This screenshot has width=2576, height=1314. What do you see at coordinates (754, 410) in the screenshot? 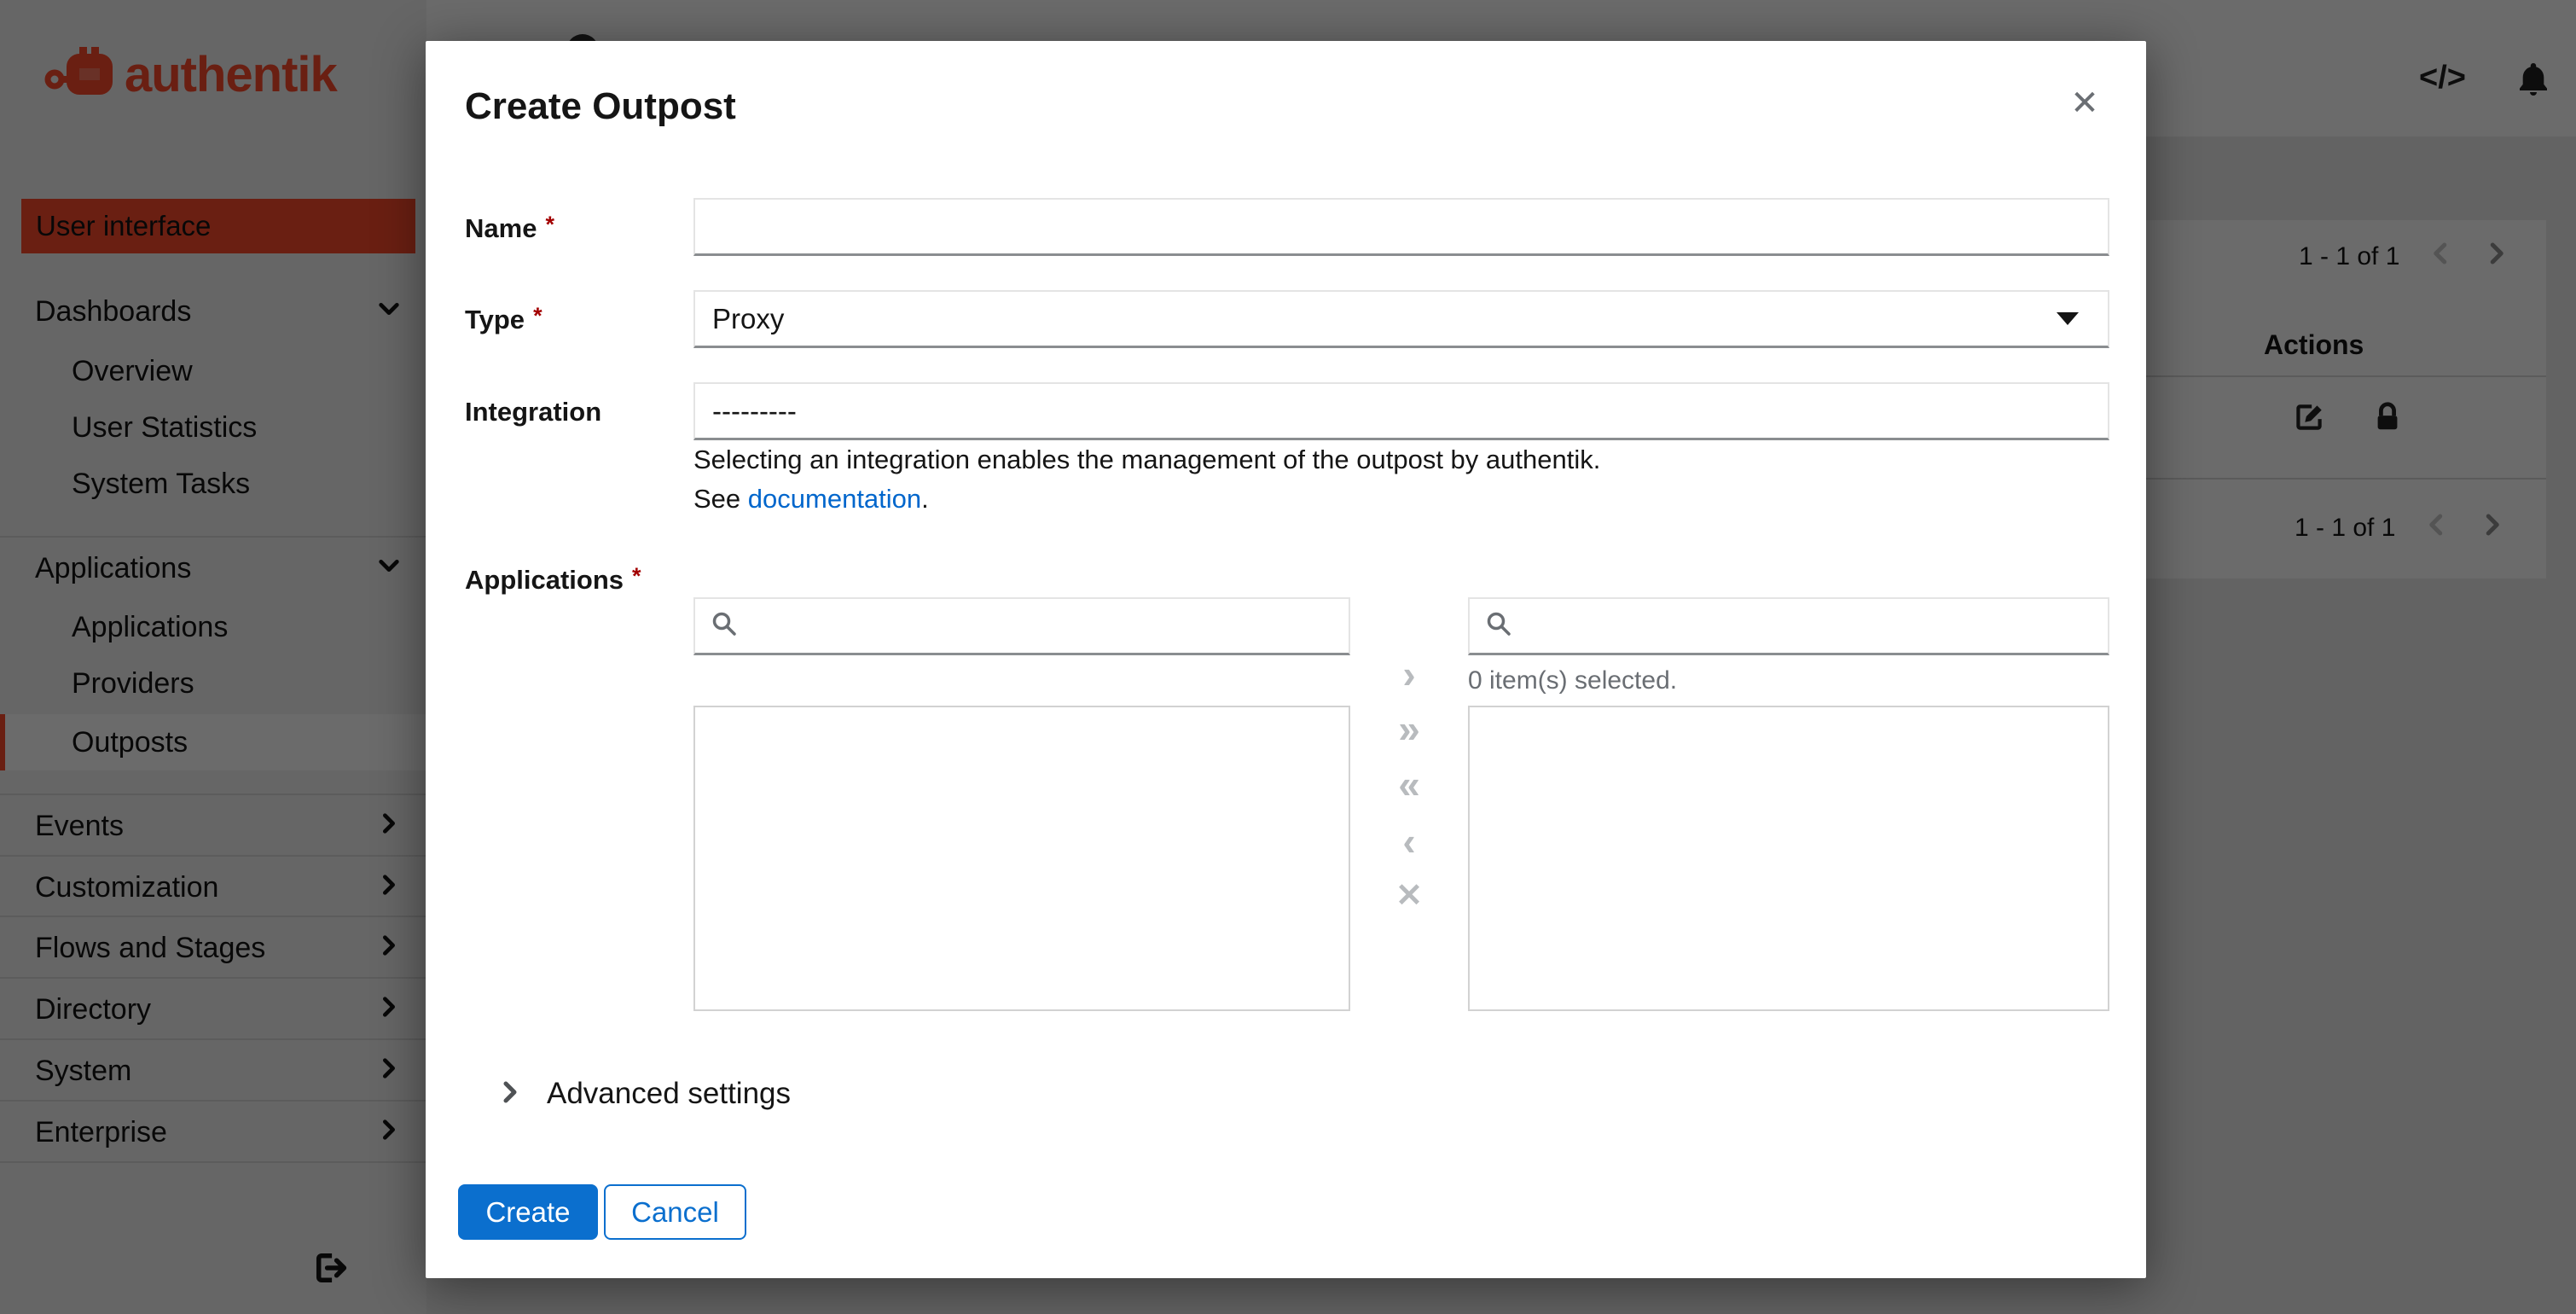
I see `integration-select-value: ---------` at bounding box center [754, 410].